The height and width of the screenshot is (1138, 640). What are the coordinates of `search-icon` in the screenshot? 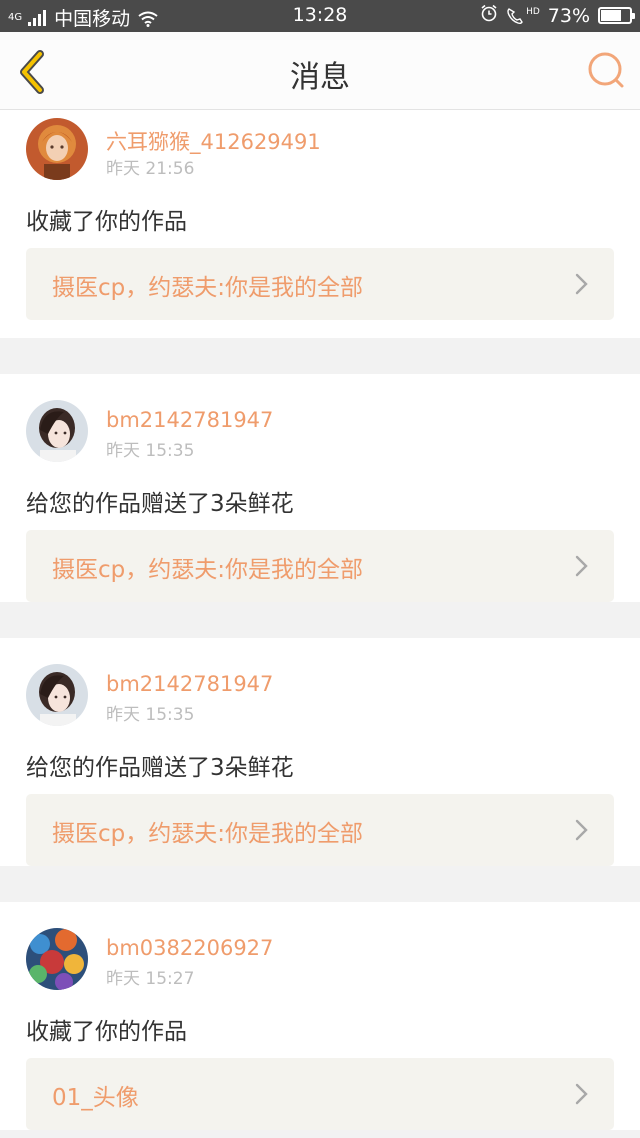 It's located at (606, 73).